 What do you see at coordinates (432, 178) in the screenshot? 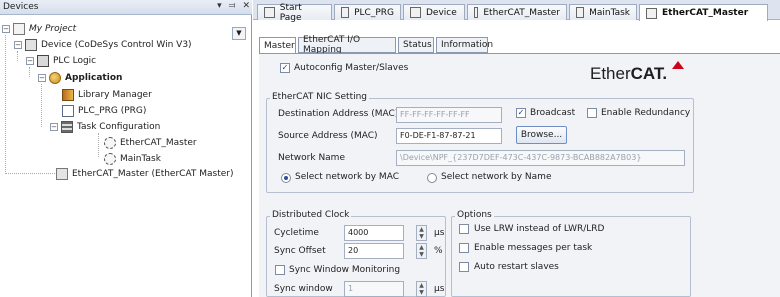
I see `select-by-name-radio` at bounding box center [432, 178].